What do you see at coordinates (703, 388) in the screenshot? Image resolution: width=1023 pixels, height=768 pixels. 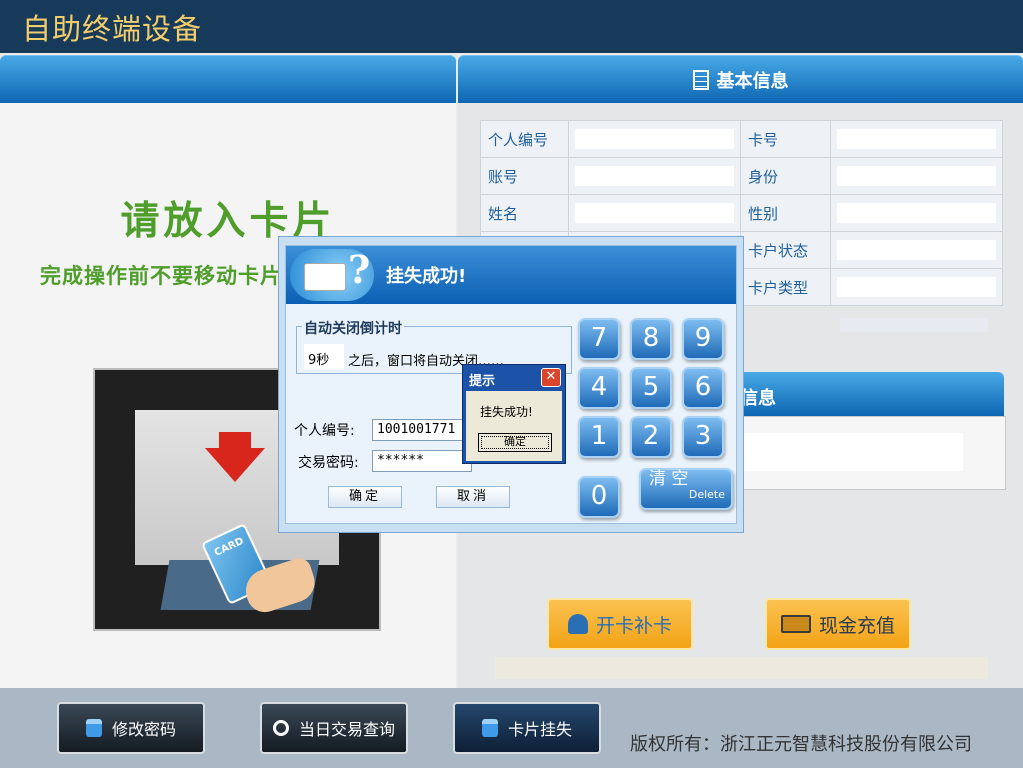 I see `keypad-6: 6` at bounding box center [703, 388].